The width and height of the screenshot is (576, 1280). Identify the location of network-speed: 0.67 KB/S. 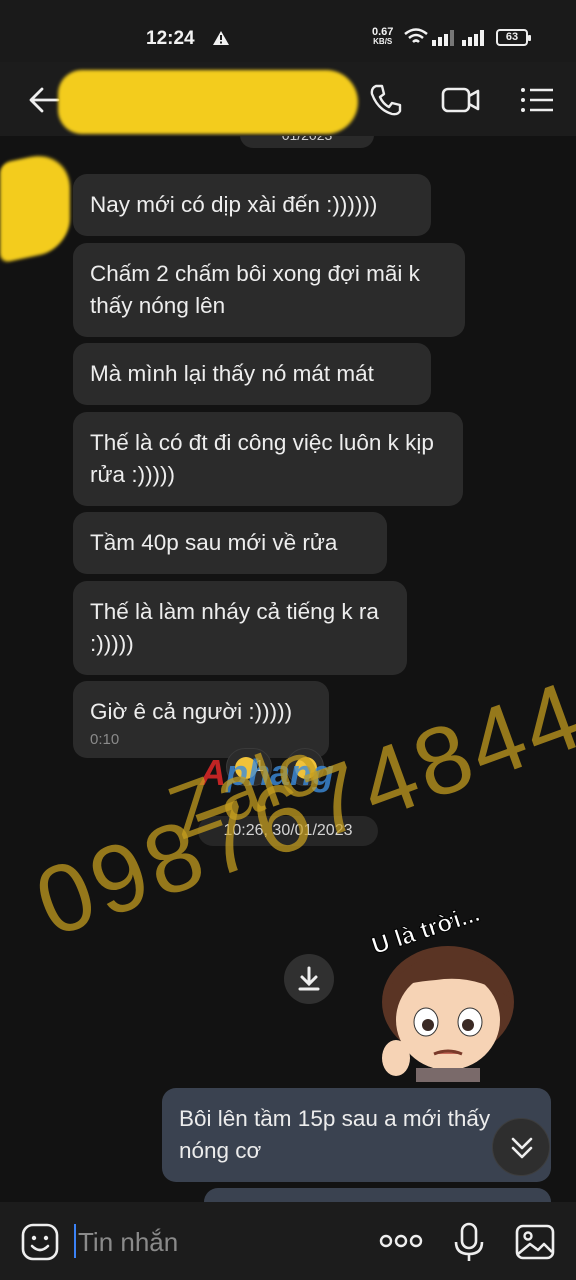
(382, 37).